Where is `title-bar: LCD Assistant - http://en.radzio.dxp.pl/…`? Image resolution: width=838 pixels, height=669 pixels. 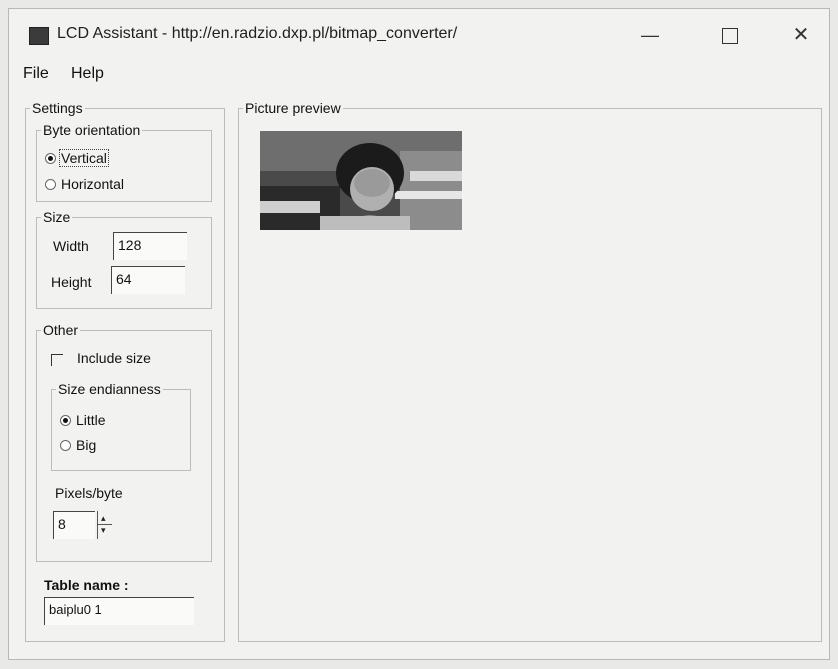
title-bar: LCD Assistant - http://en.radzio.dxp.pl/… is located at coordinates (419, 34).